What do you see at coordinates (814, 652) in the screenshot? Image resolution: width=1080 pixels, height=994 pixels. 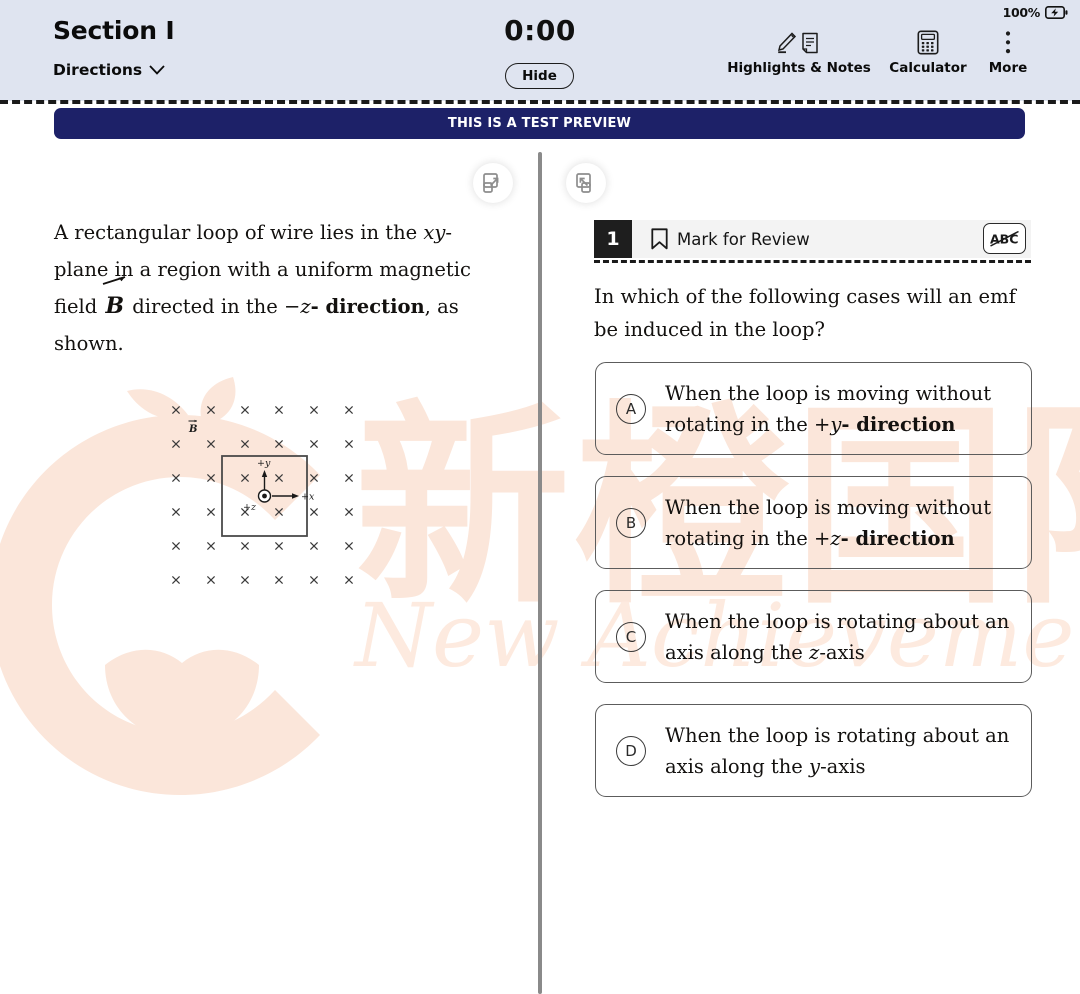 I see `choice-c-axis: z` at bounding box center [814, 652].